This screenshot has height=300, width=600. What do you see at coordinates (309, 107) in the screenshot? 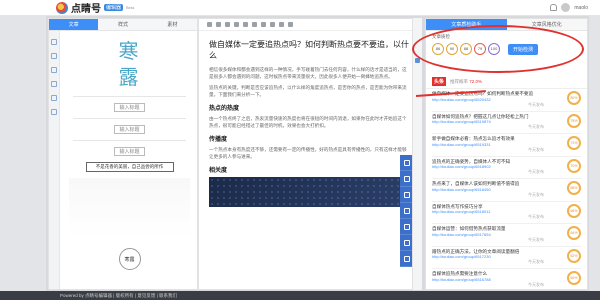
I see `article-heading: 热点的热度` at bounding box center [309, 107].